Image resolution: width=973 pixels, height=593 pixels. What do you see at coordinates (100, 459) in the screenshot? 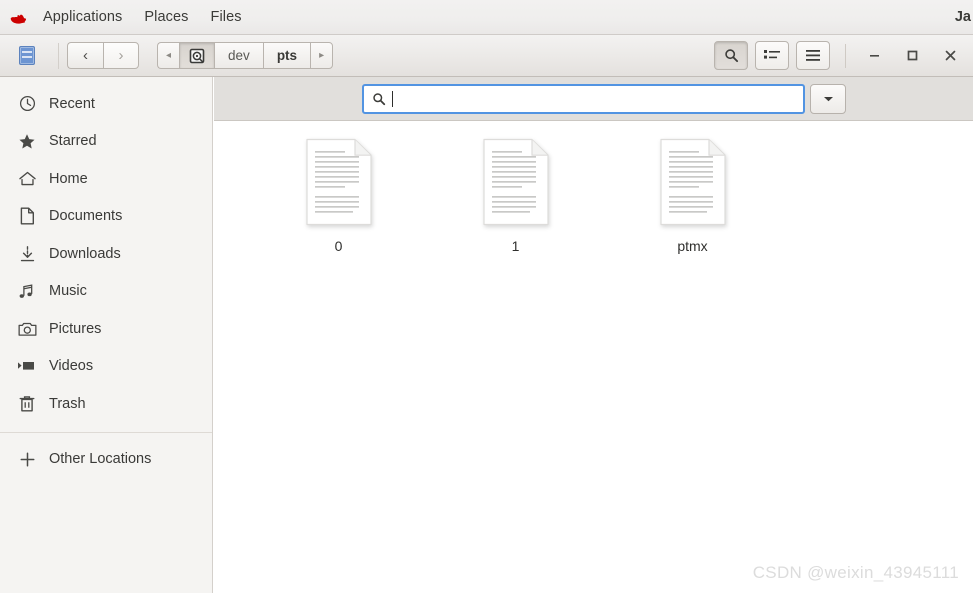
I see `sidebar-item-label: Other Locations` at bounding box center [100, 459].